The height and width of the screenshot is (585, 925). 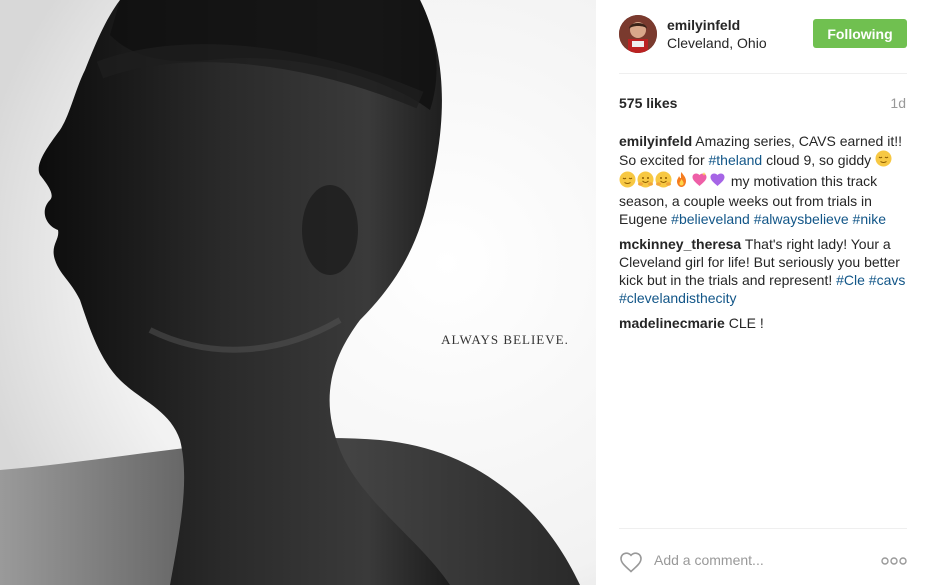 What do you see at coordinates (703, 25) in the screenshot?
I see `post-username: emilyinfeld` at bounding box center [703, 25].